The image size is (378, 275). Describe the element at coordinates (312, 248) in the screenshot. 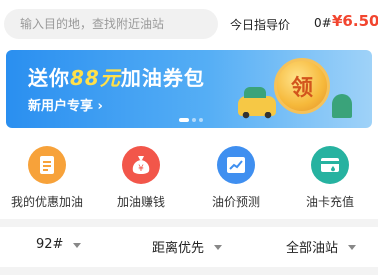

I see `station-filter-label: 全部油站` at that location.